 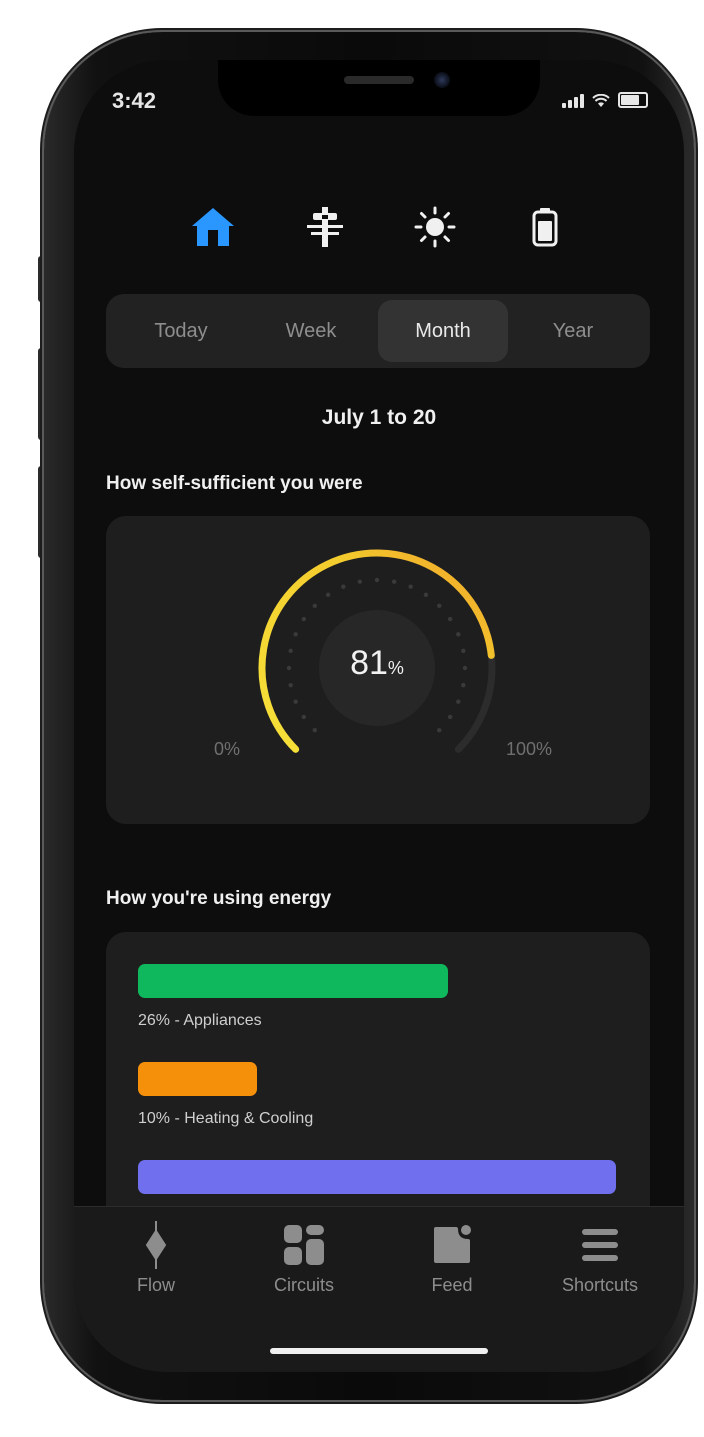 I want to click on gauge-min-label: 0%, so click(x=227, y=749).